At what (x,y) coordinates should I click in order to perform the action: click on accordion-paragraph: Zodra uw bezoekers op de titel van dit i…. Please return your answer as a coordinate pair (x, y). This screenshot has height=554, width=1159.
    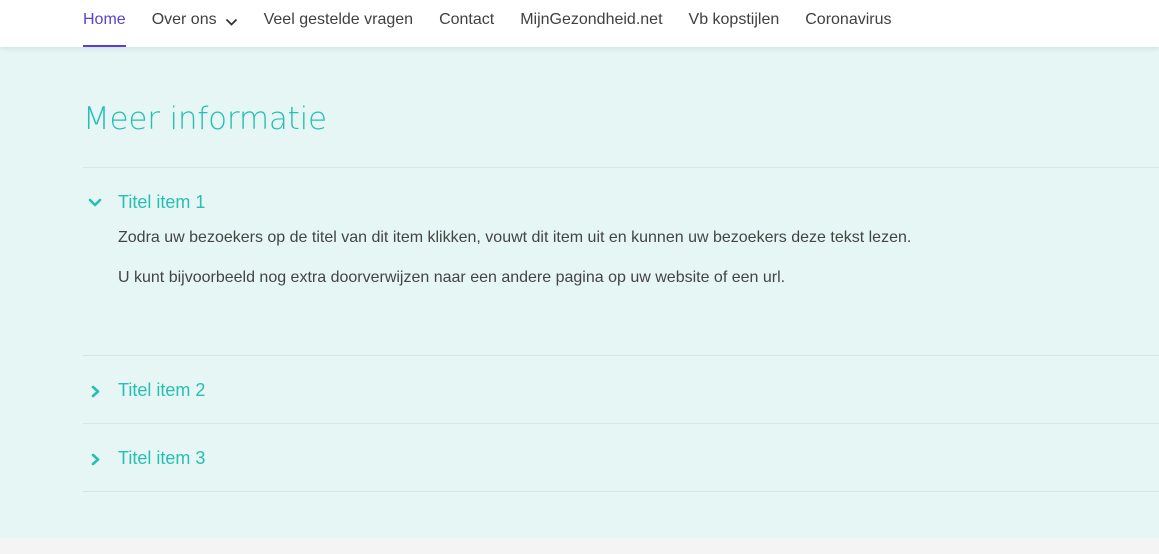
    Looking at the image, I should click on (515, 237).